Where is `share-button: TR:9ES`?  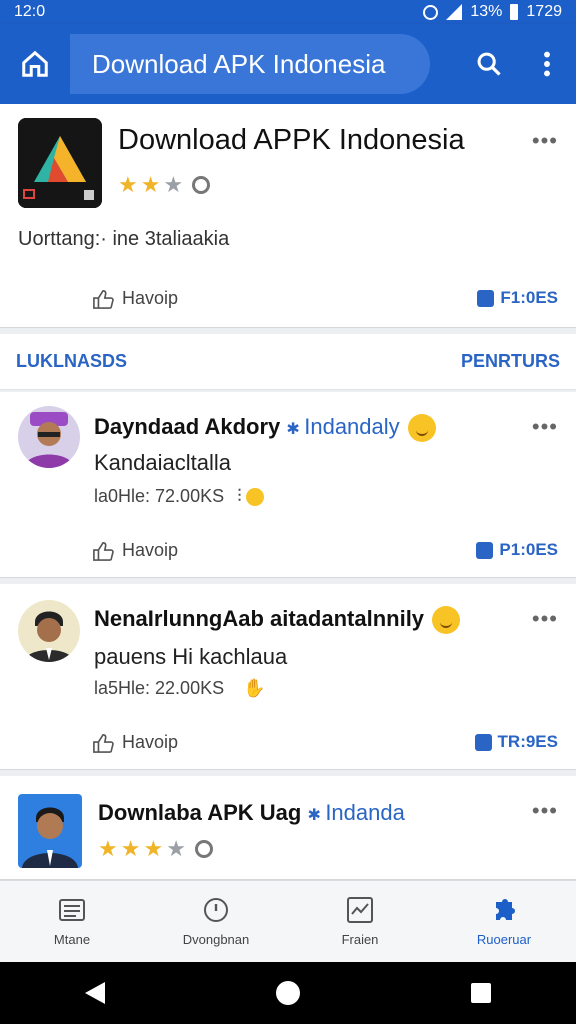
share-button: TR:9ES is located at coordinates (516, 742).